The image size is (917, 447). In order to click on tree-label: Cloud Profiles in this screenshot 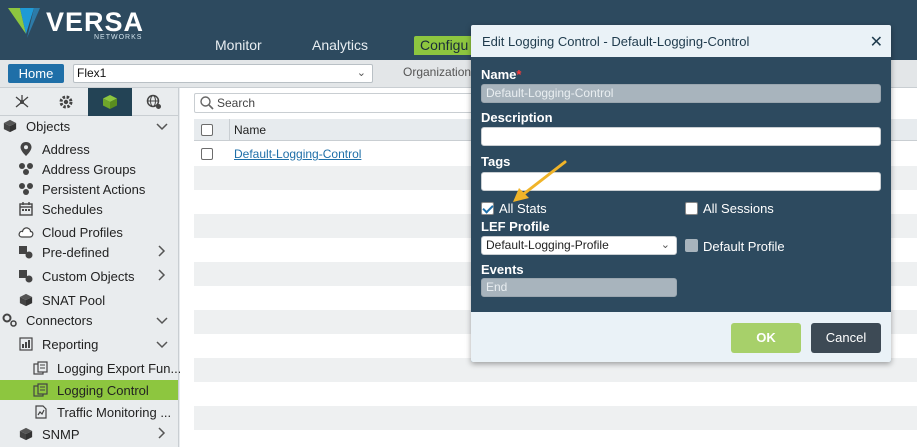, I will do `click(82, 232)`.